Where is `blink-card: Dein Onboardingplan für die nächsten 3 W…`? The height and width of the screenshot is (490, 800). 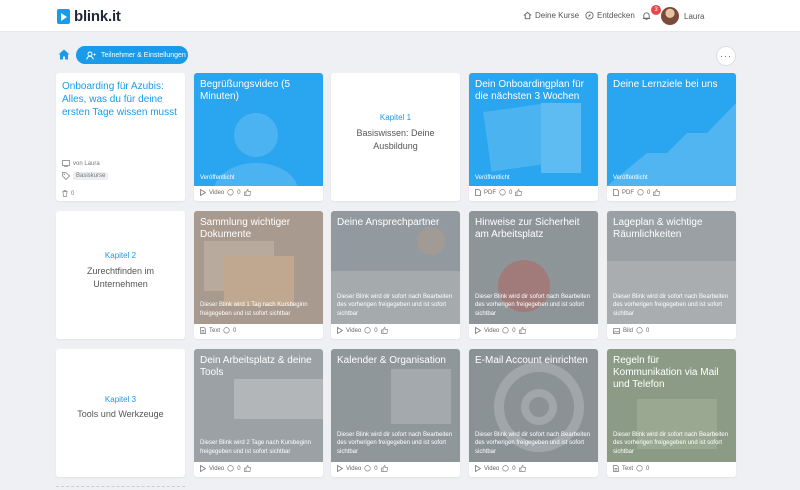
blink-card: Dein Onboardingplan für die nächsten 3 W… is located at coordinates (533, 137).